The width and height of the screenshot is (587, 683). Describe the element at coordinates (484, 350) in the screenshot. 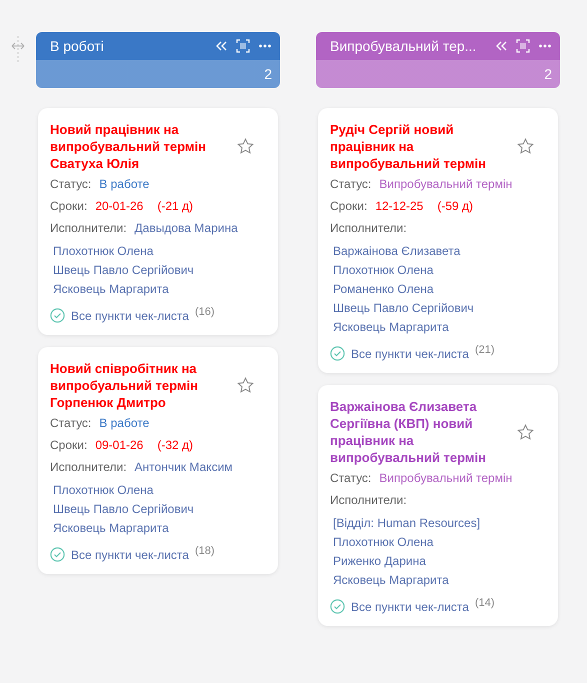

I see `checklist-count: (21)` at that location.